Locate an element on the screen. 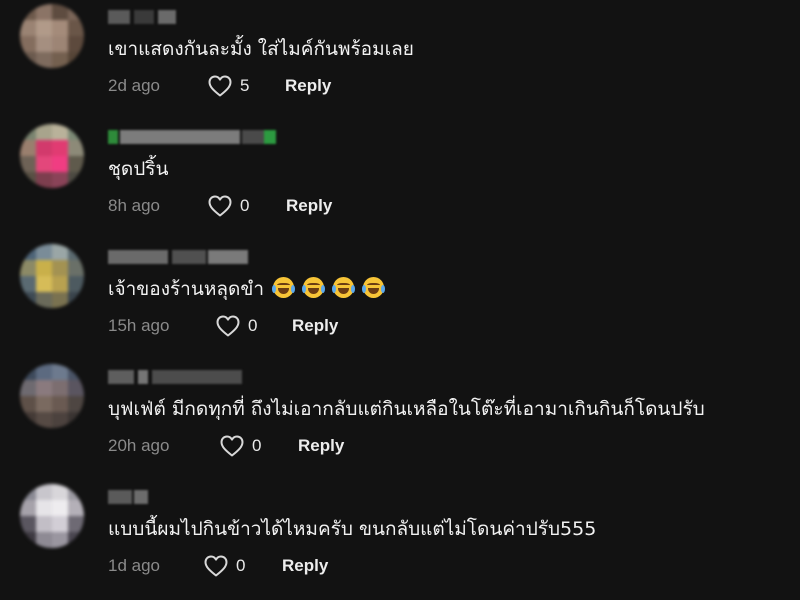 This screenshot has height=600, width=800. comment-meta: 8h ago 0 Reply is located at coordinates (258, 206).